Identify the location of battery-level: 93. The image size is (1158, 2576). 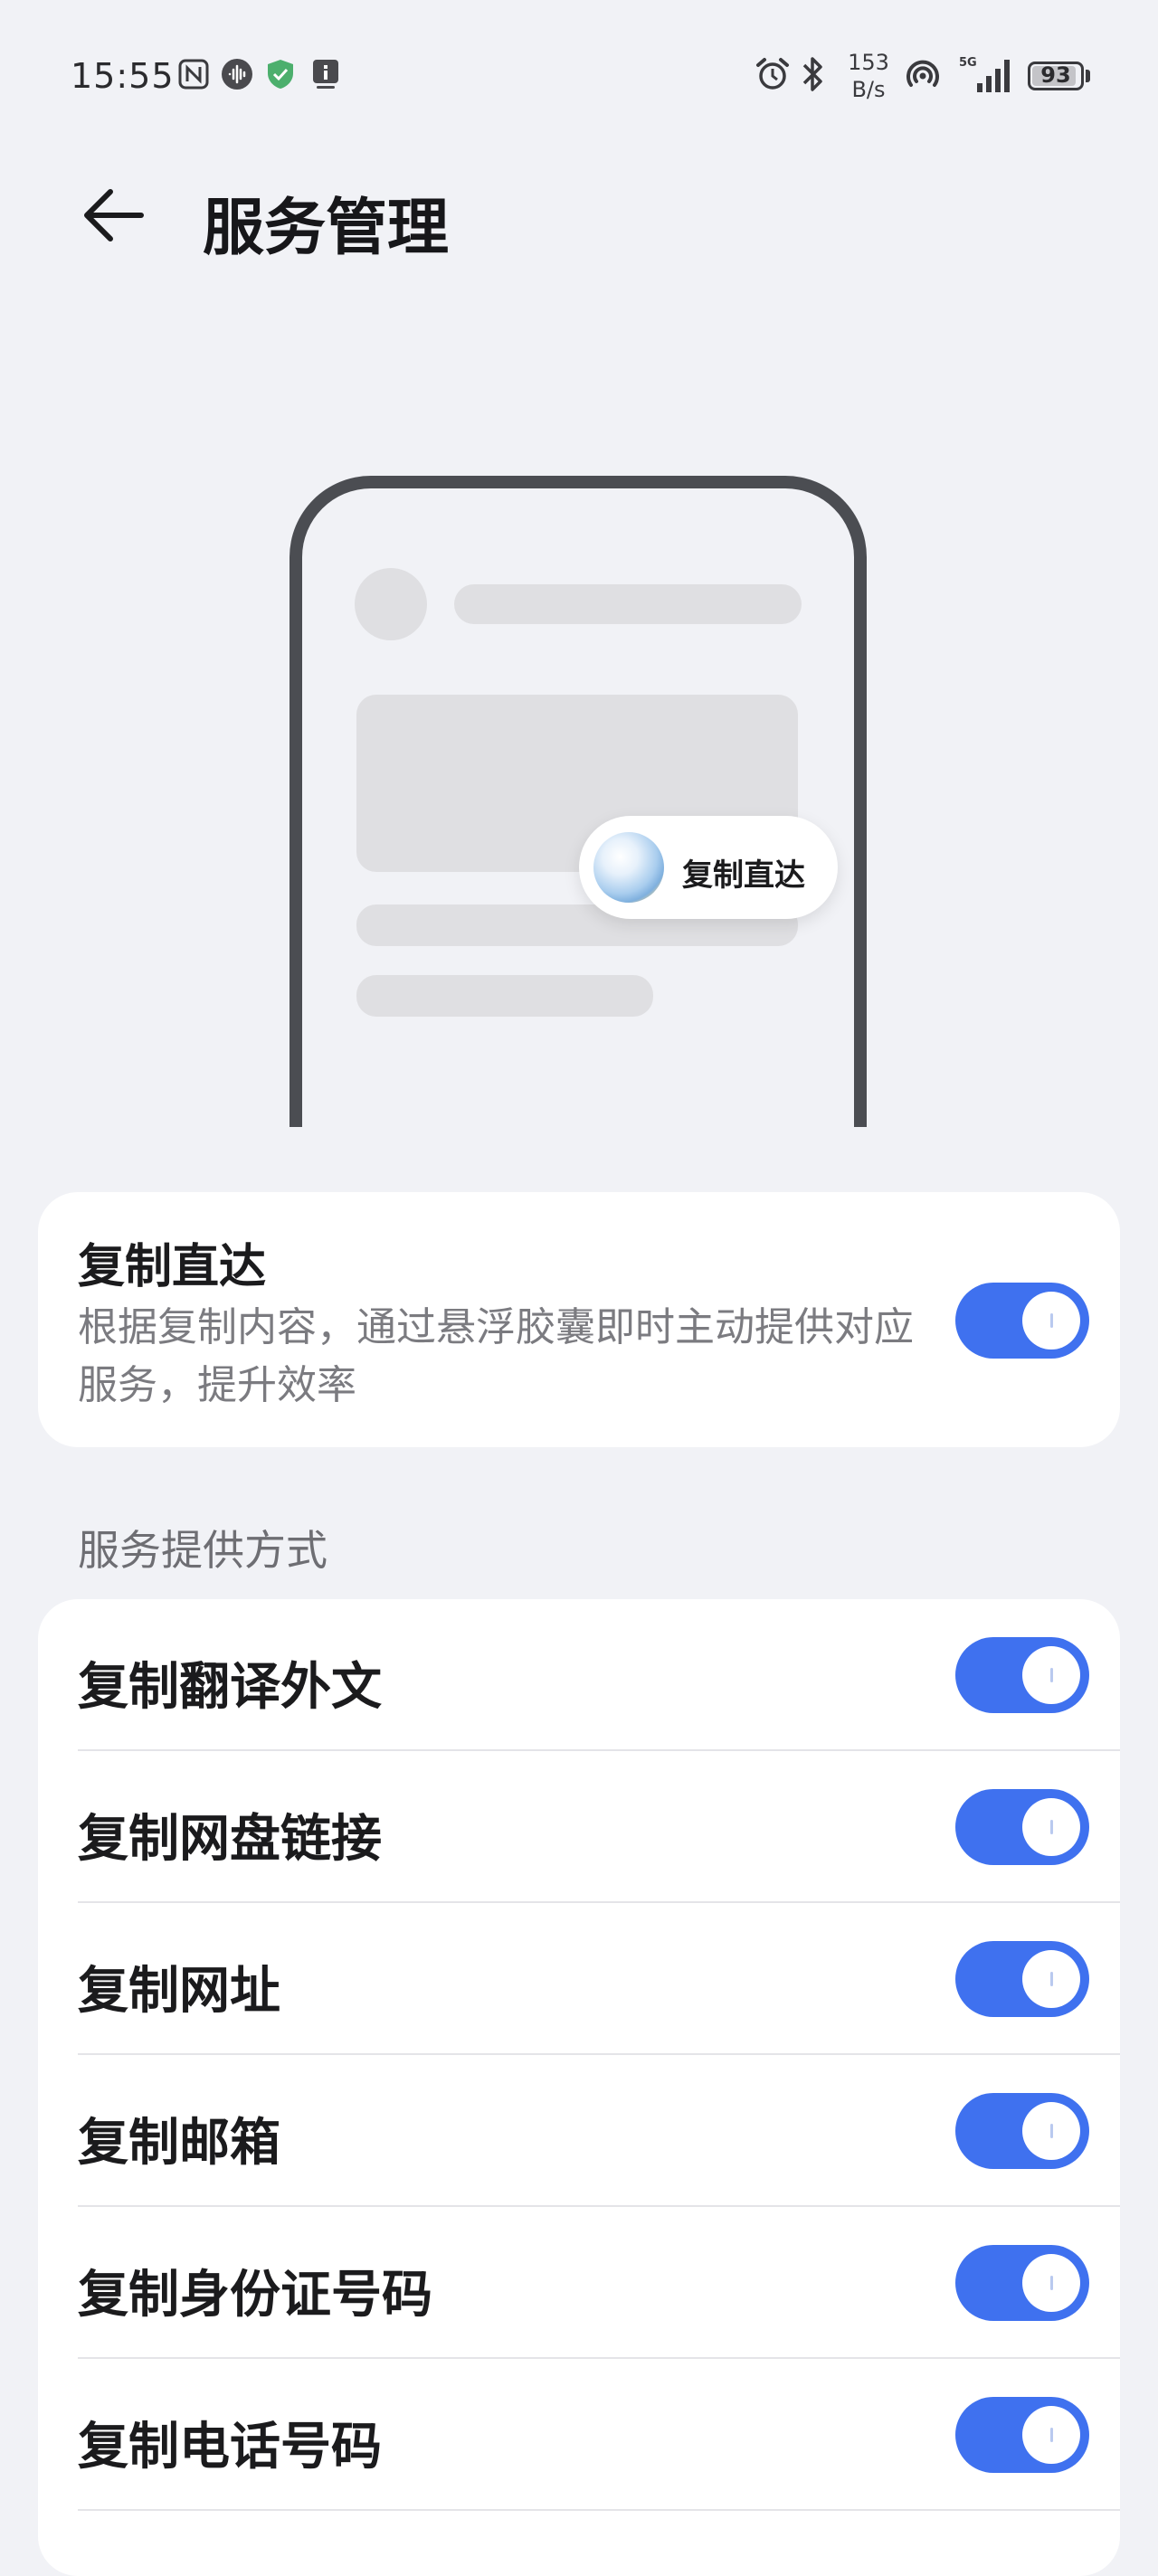
(1055, 75).